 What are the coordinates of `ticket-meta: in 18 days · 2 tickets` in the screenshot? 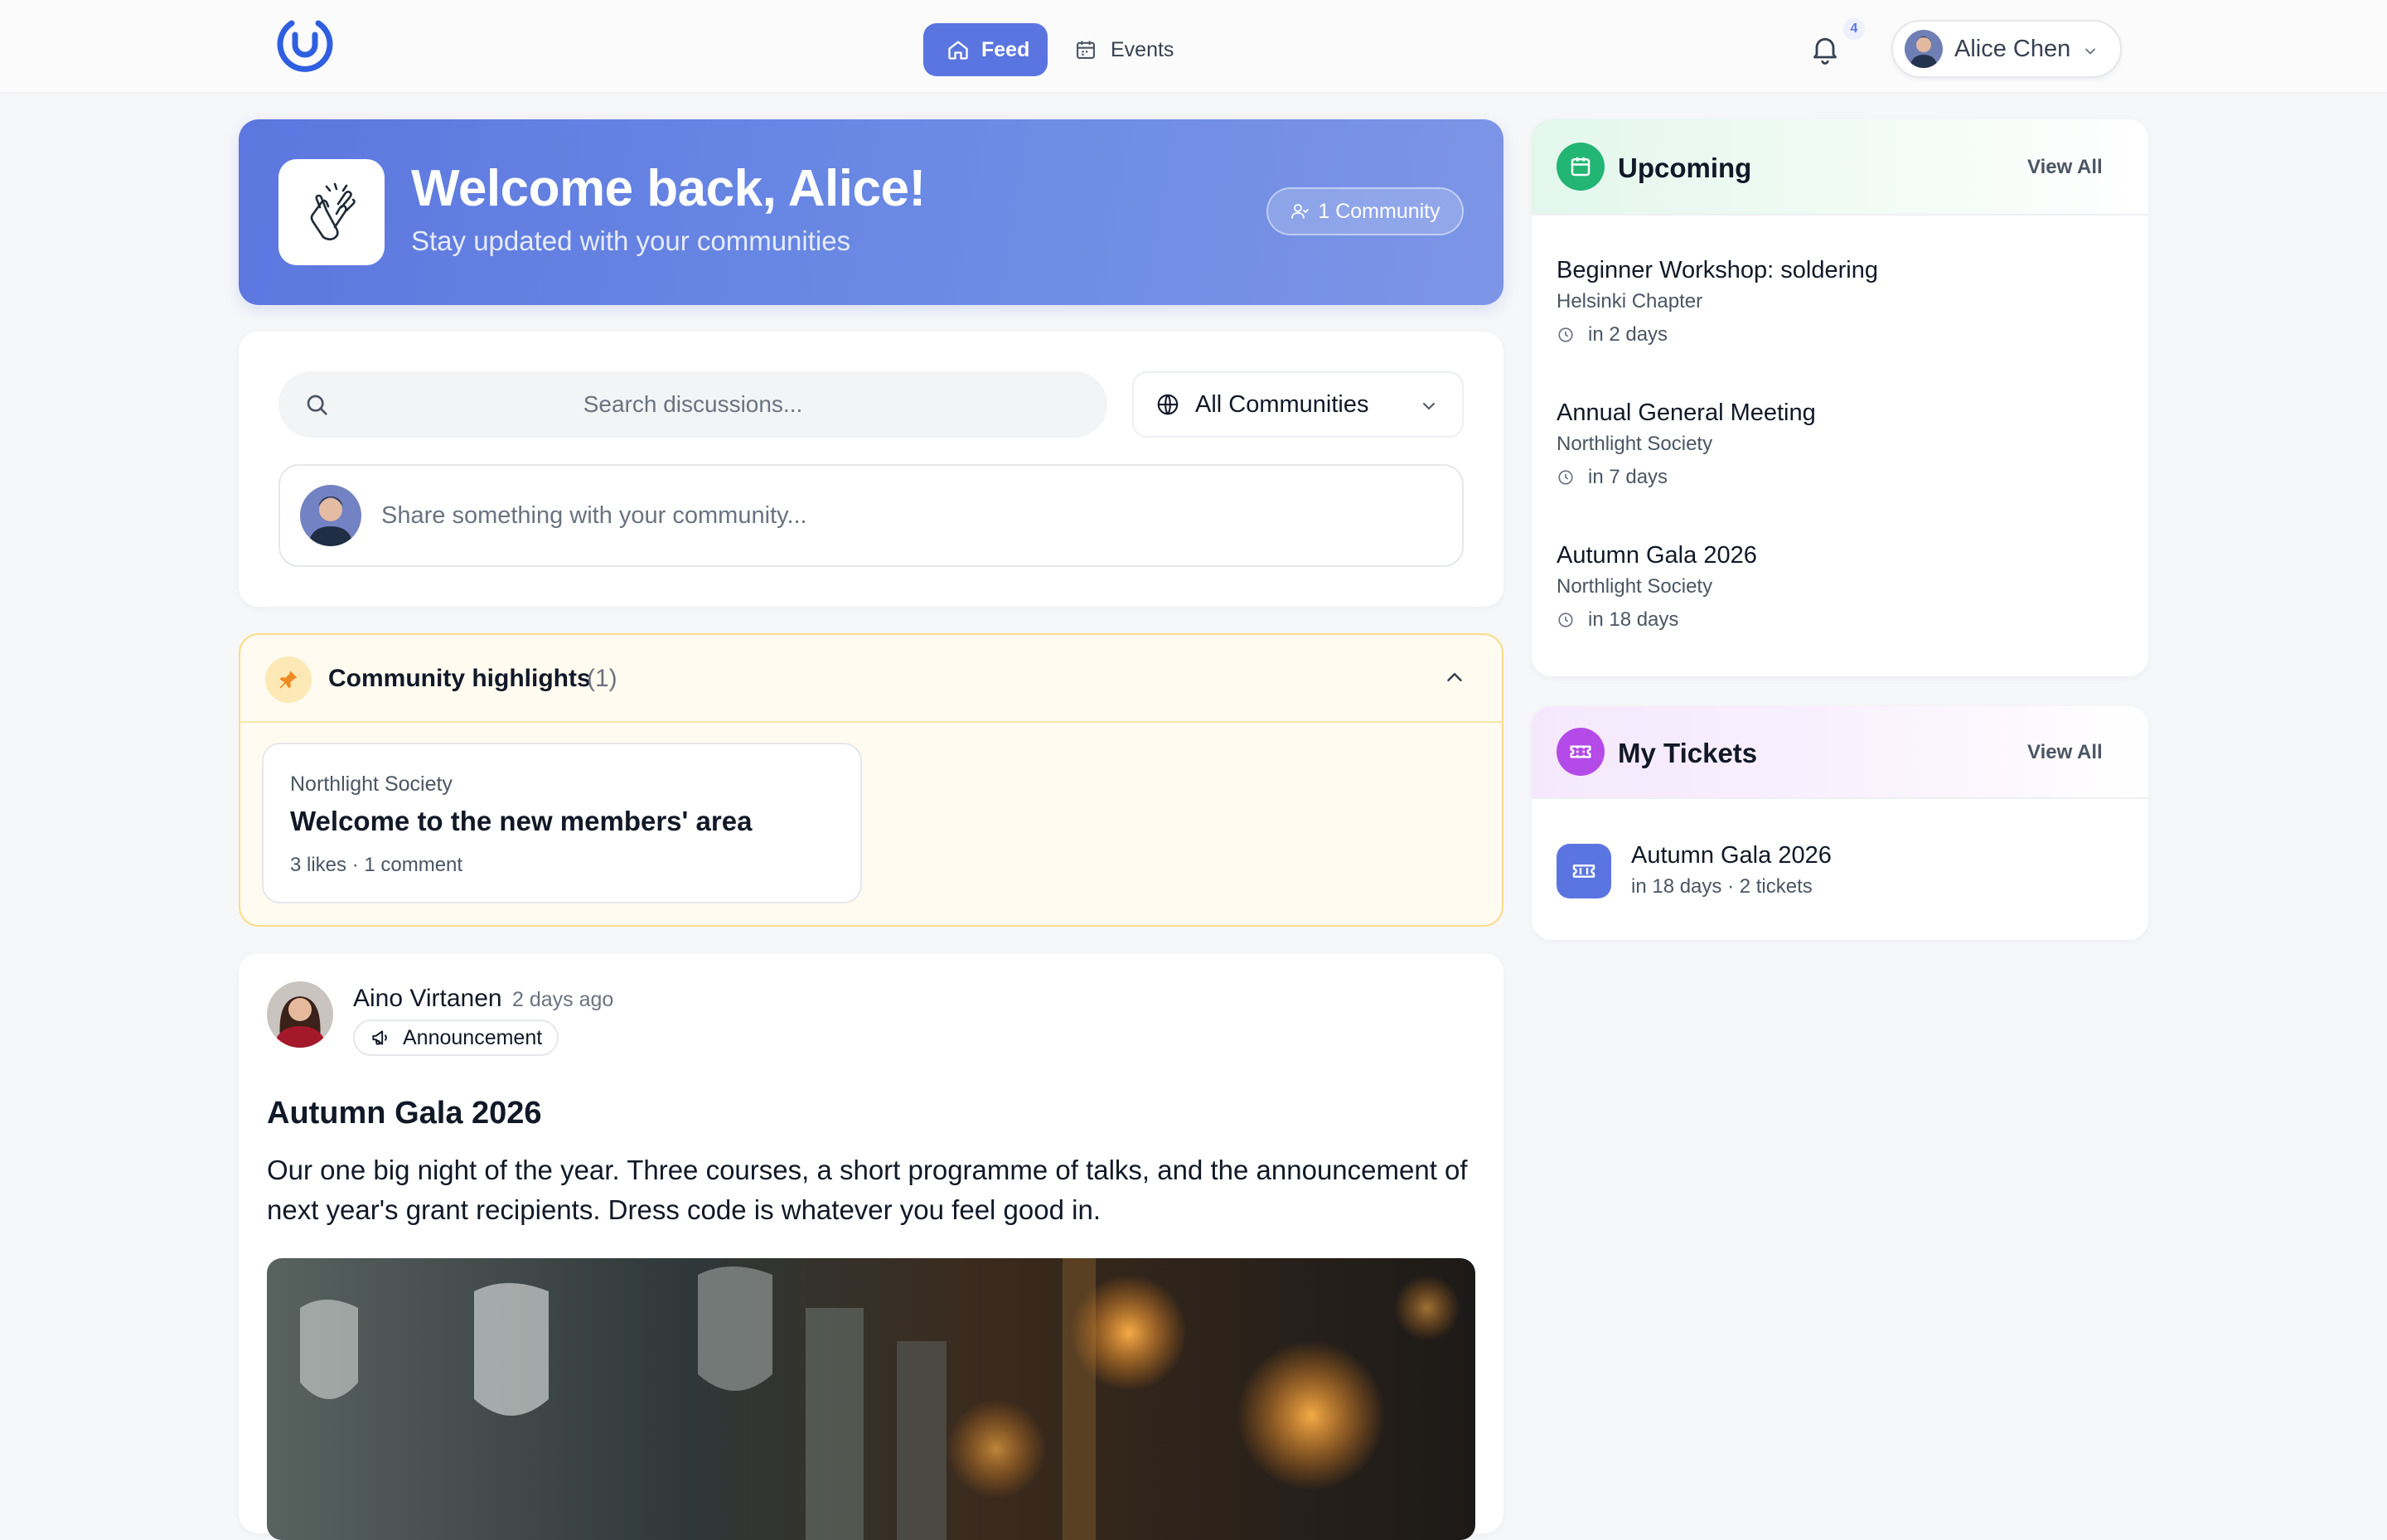 It's located at (1722, 887).